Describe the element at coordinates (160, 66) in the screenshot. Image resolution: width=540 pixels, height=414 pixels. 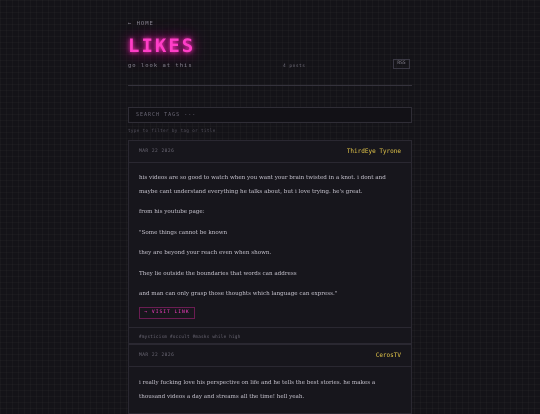
I see `page-subtitle: go look at this` at that location.